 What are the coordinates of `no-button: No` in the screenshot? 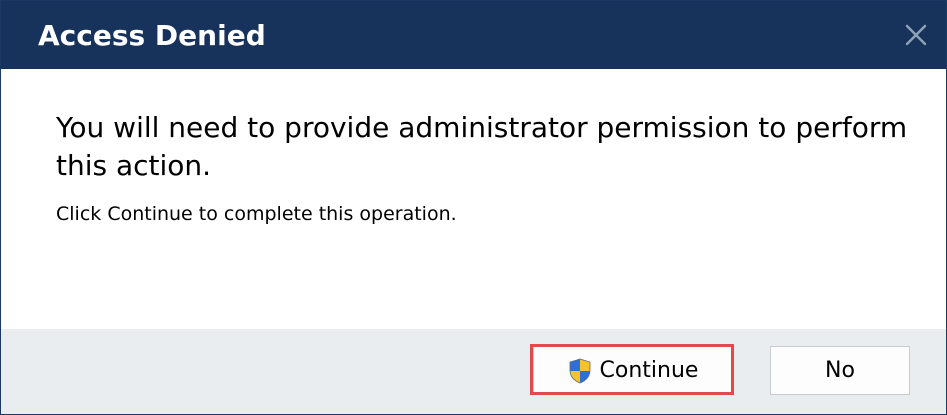 It's located at (840, 370).